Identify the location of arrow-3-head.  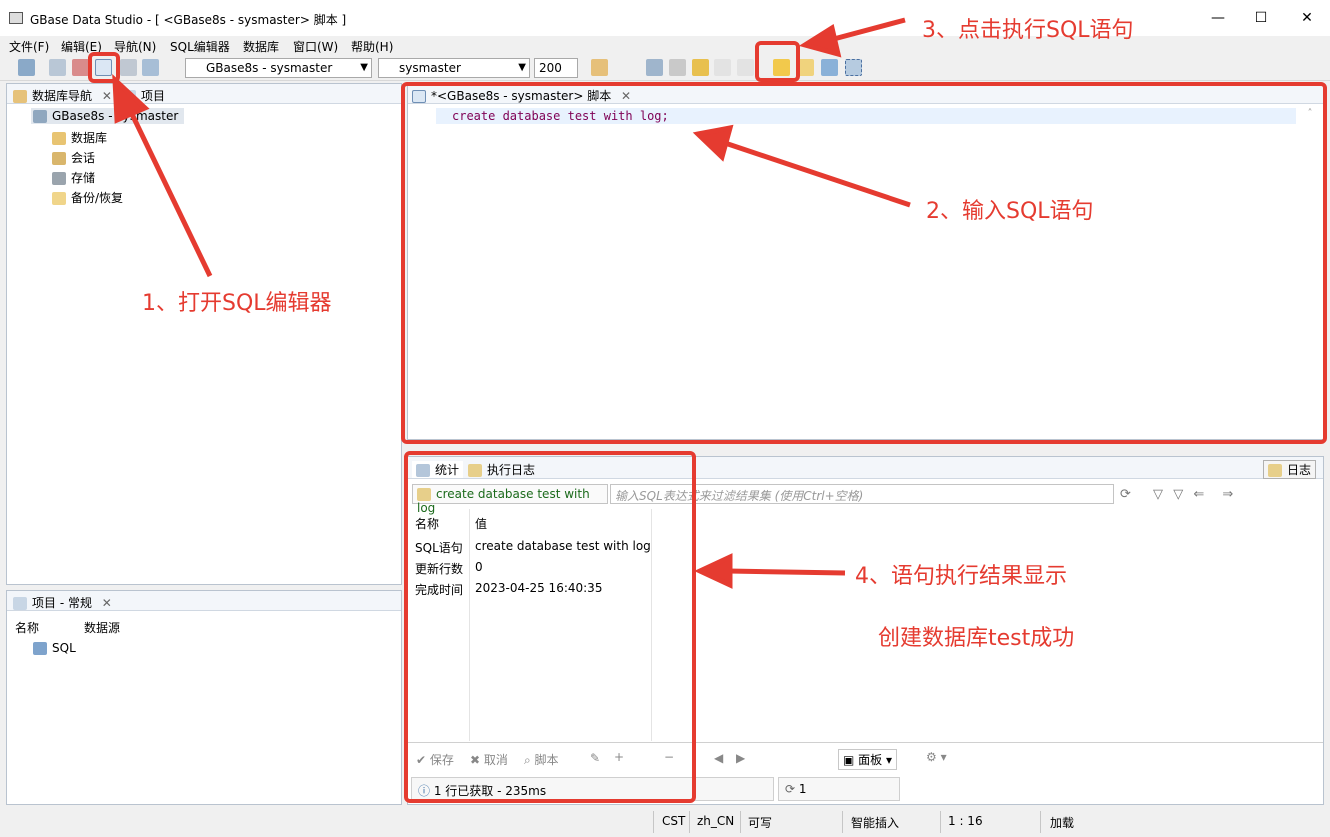
(820, 41).